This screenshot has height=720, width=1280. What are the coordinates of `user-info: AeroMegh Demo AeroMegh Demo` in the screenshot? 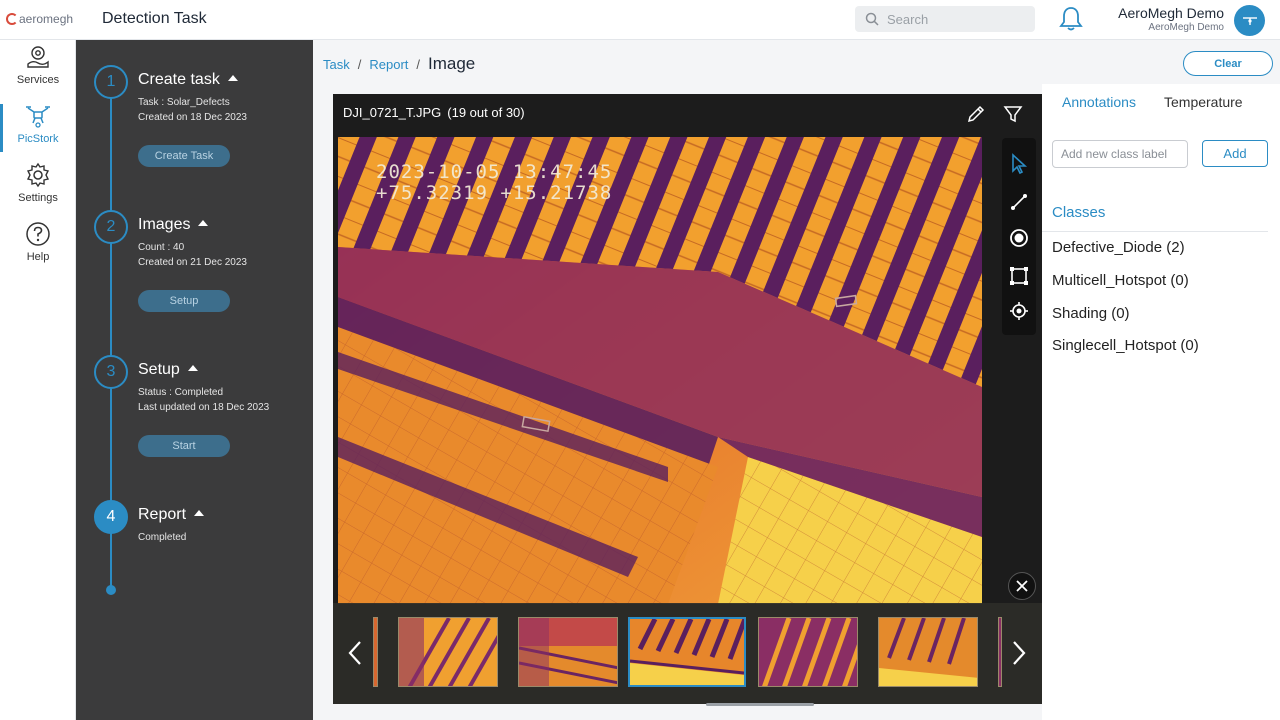 It's located at (1164, 19).